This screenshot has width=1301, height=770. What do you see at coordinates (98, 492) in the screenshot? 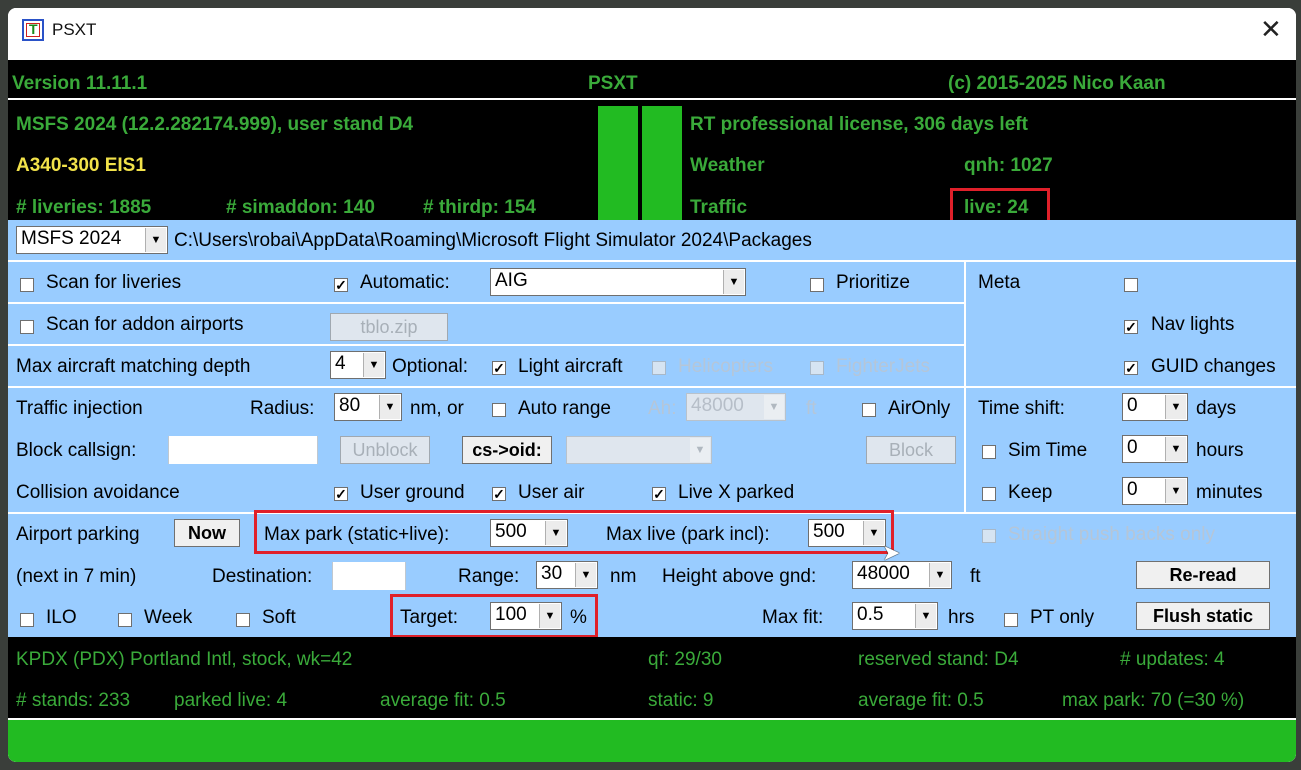
I see `collision-label: Collision avoidance` at bounding box center [98, 492].